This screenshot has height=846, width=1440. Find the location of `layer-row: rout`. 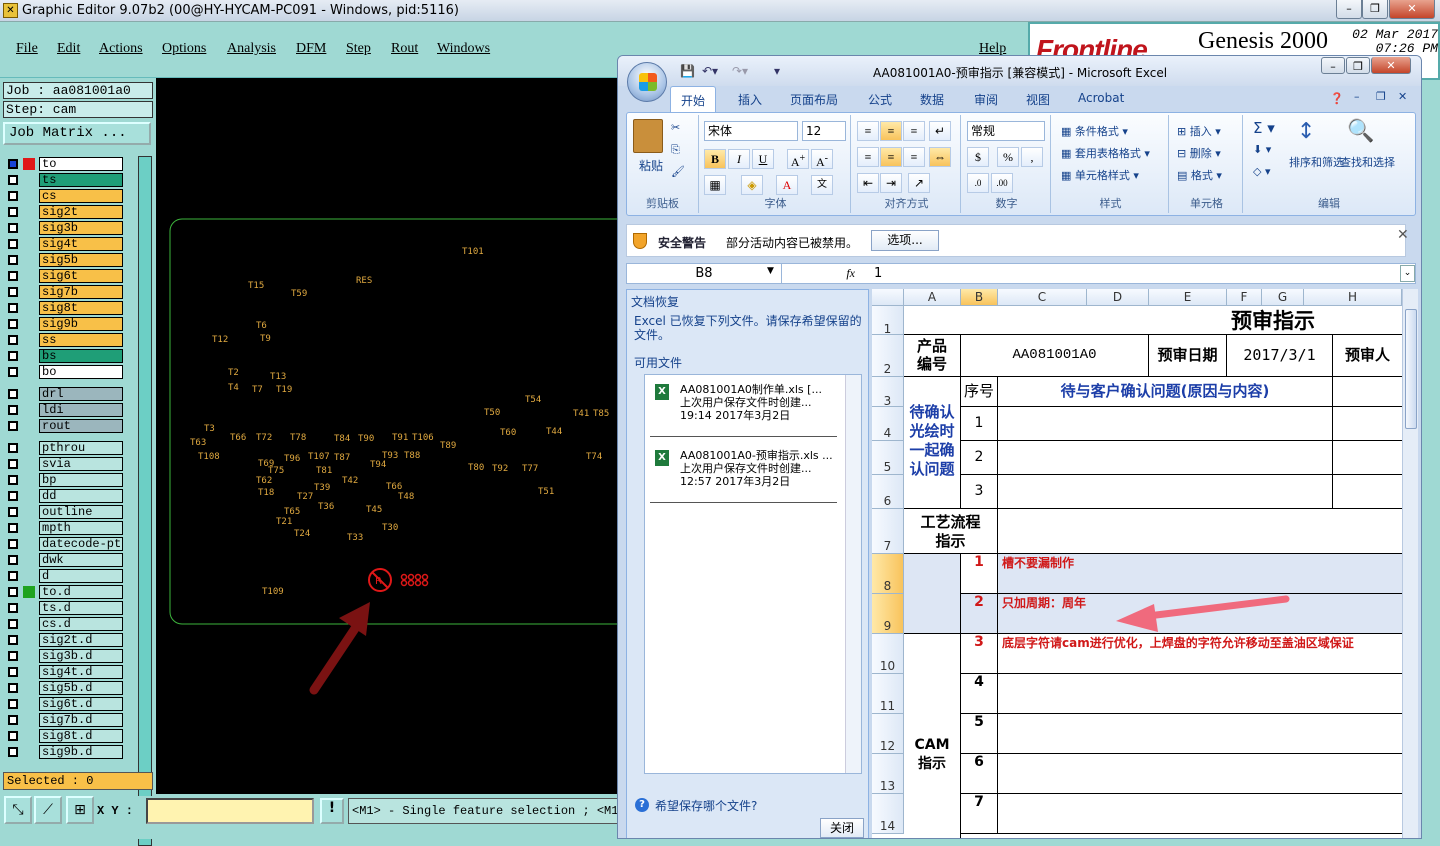

layer-row: rout is located at coordinates (63, 426).